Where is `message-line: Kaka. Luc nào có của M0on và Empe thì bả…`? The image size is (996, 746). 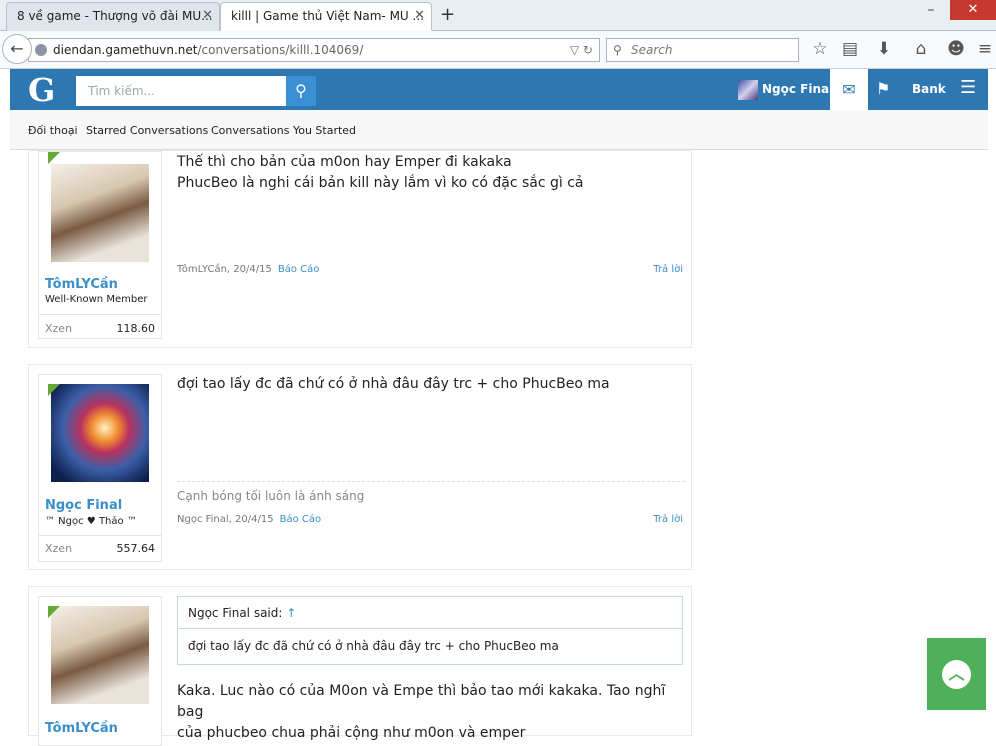
message-line: Kaka. Luc nào có của M0on và Empe thì bả… is located at coordinates (421, 701).